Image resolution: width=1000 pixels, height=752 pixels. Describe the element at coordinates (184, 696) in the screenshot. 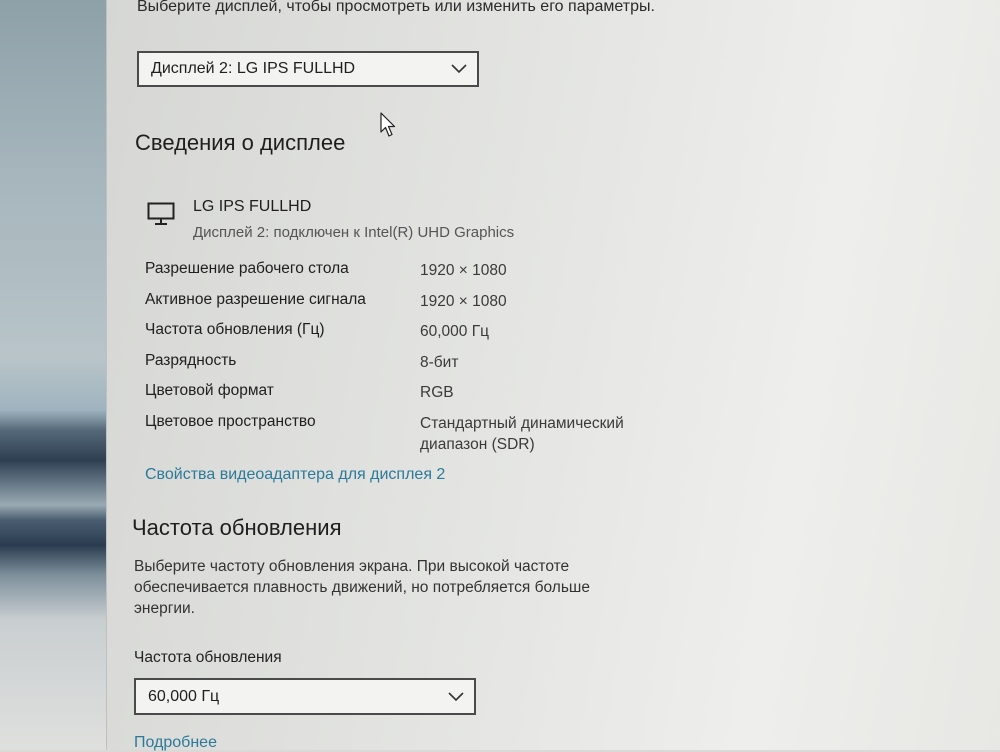

I see `refresh-rate-value: 60,000 Гц` at that location.